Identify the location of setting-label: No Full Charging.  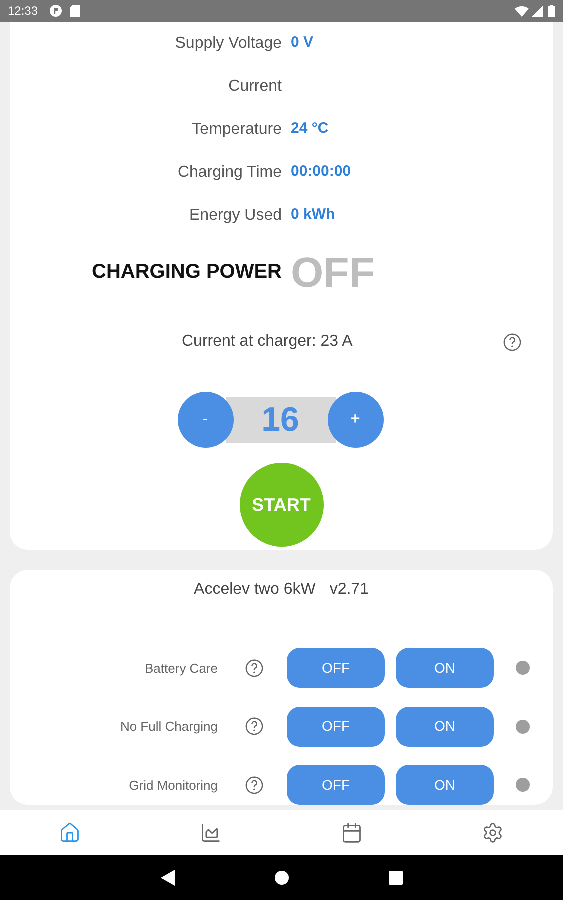
(168, 727).